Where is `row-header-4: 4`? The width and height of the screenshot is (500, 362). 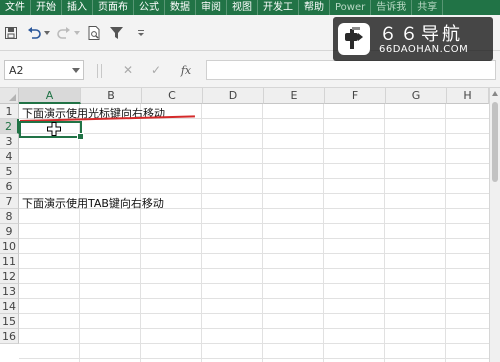
row-header-4: 4 is located at coordinates (9, 156).